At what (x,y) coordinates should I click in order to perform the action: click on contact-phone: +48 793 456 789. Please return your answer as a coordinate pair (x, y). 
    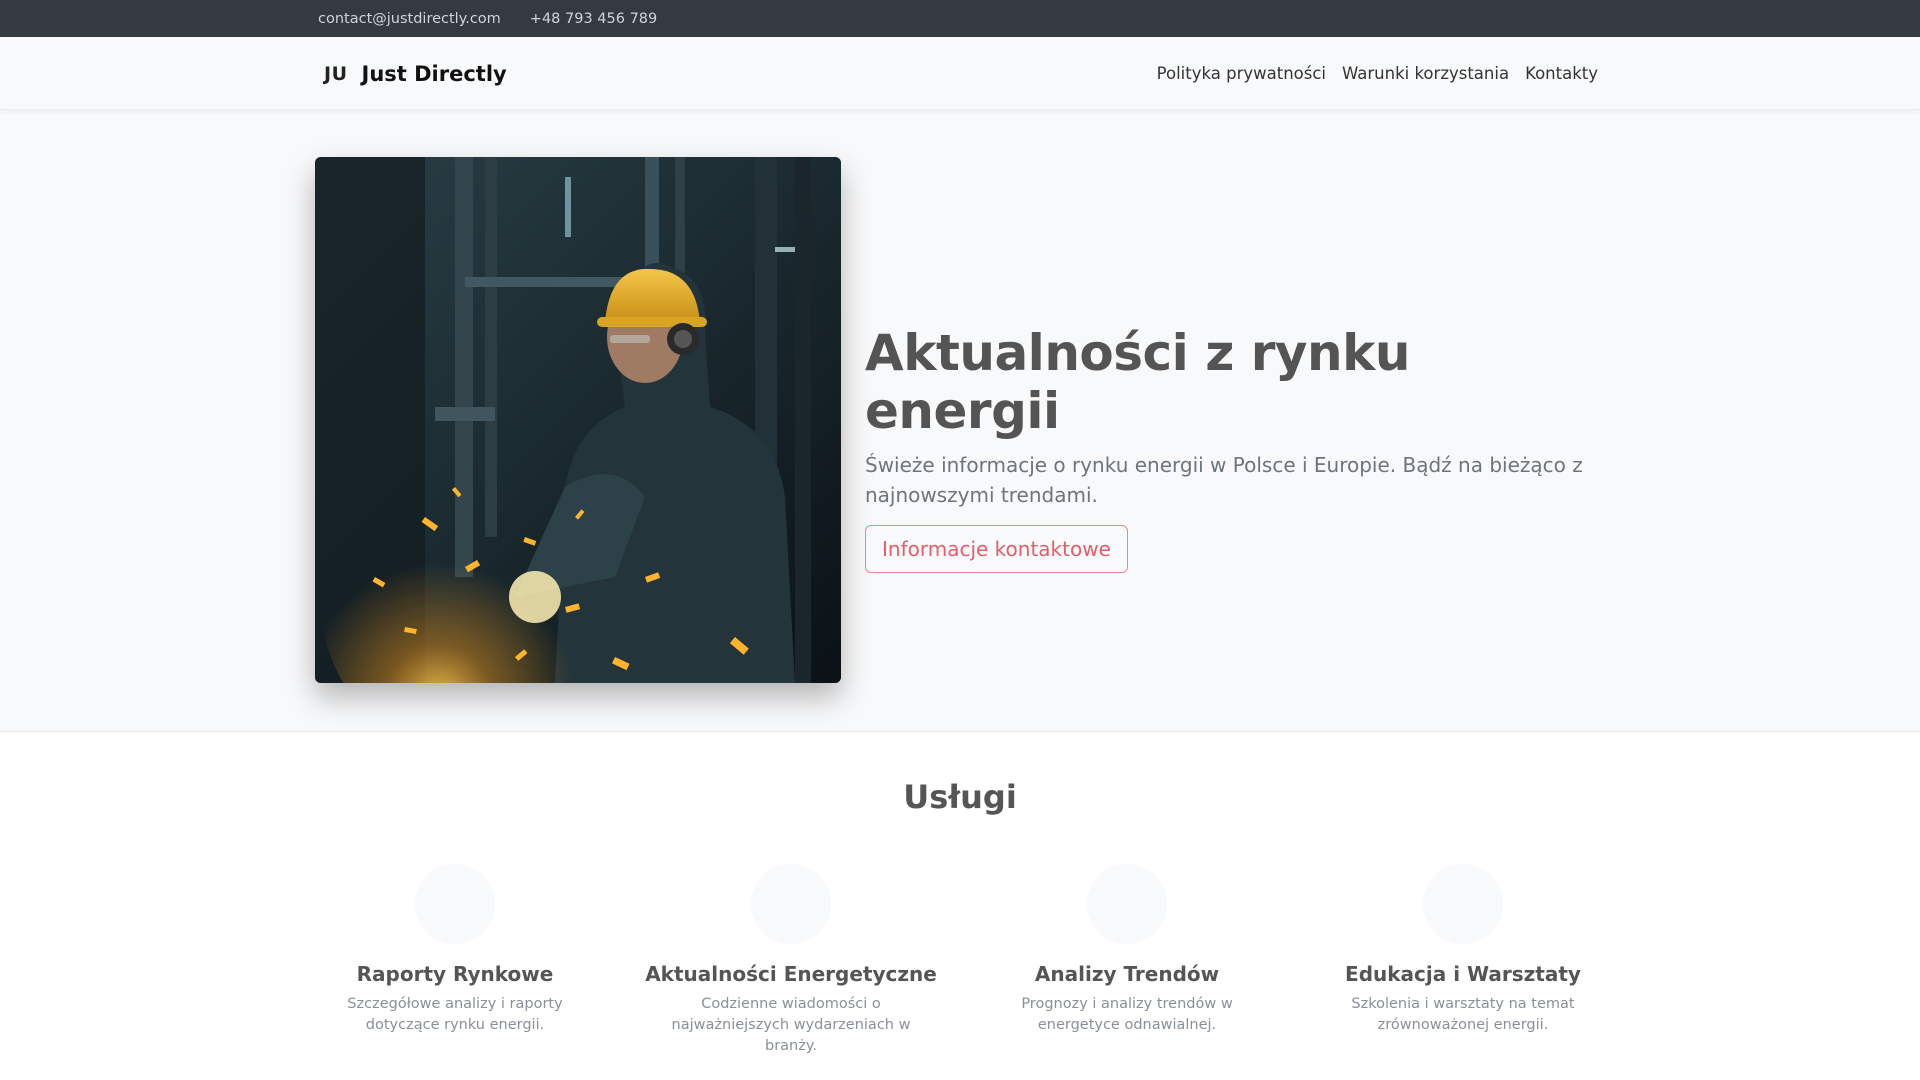
    Looking at the image, I should click on (593, 19).